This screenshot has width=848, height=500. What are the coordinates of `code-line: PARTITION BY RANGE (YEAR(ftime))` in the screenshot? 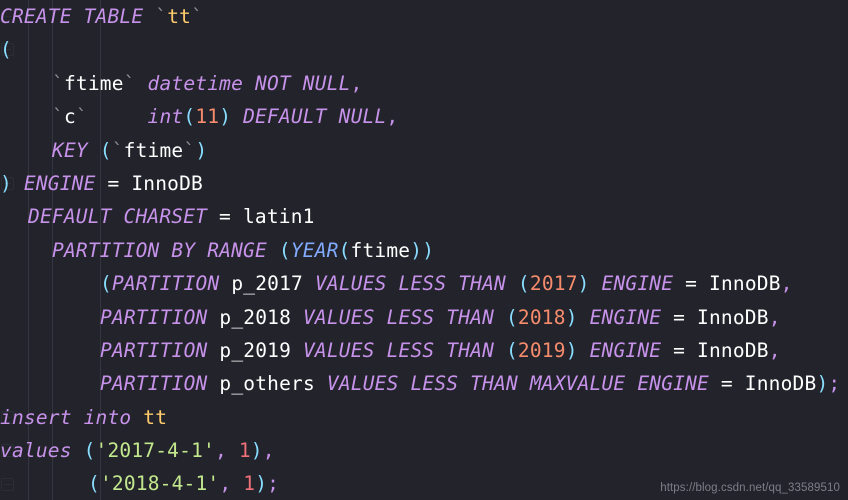 It's located at (424, 250).